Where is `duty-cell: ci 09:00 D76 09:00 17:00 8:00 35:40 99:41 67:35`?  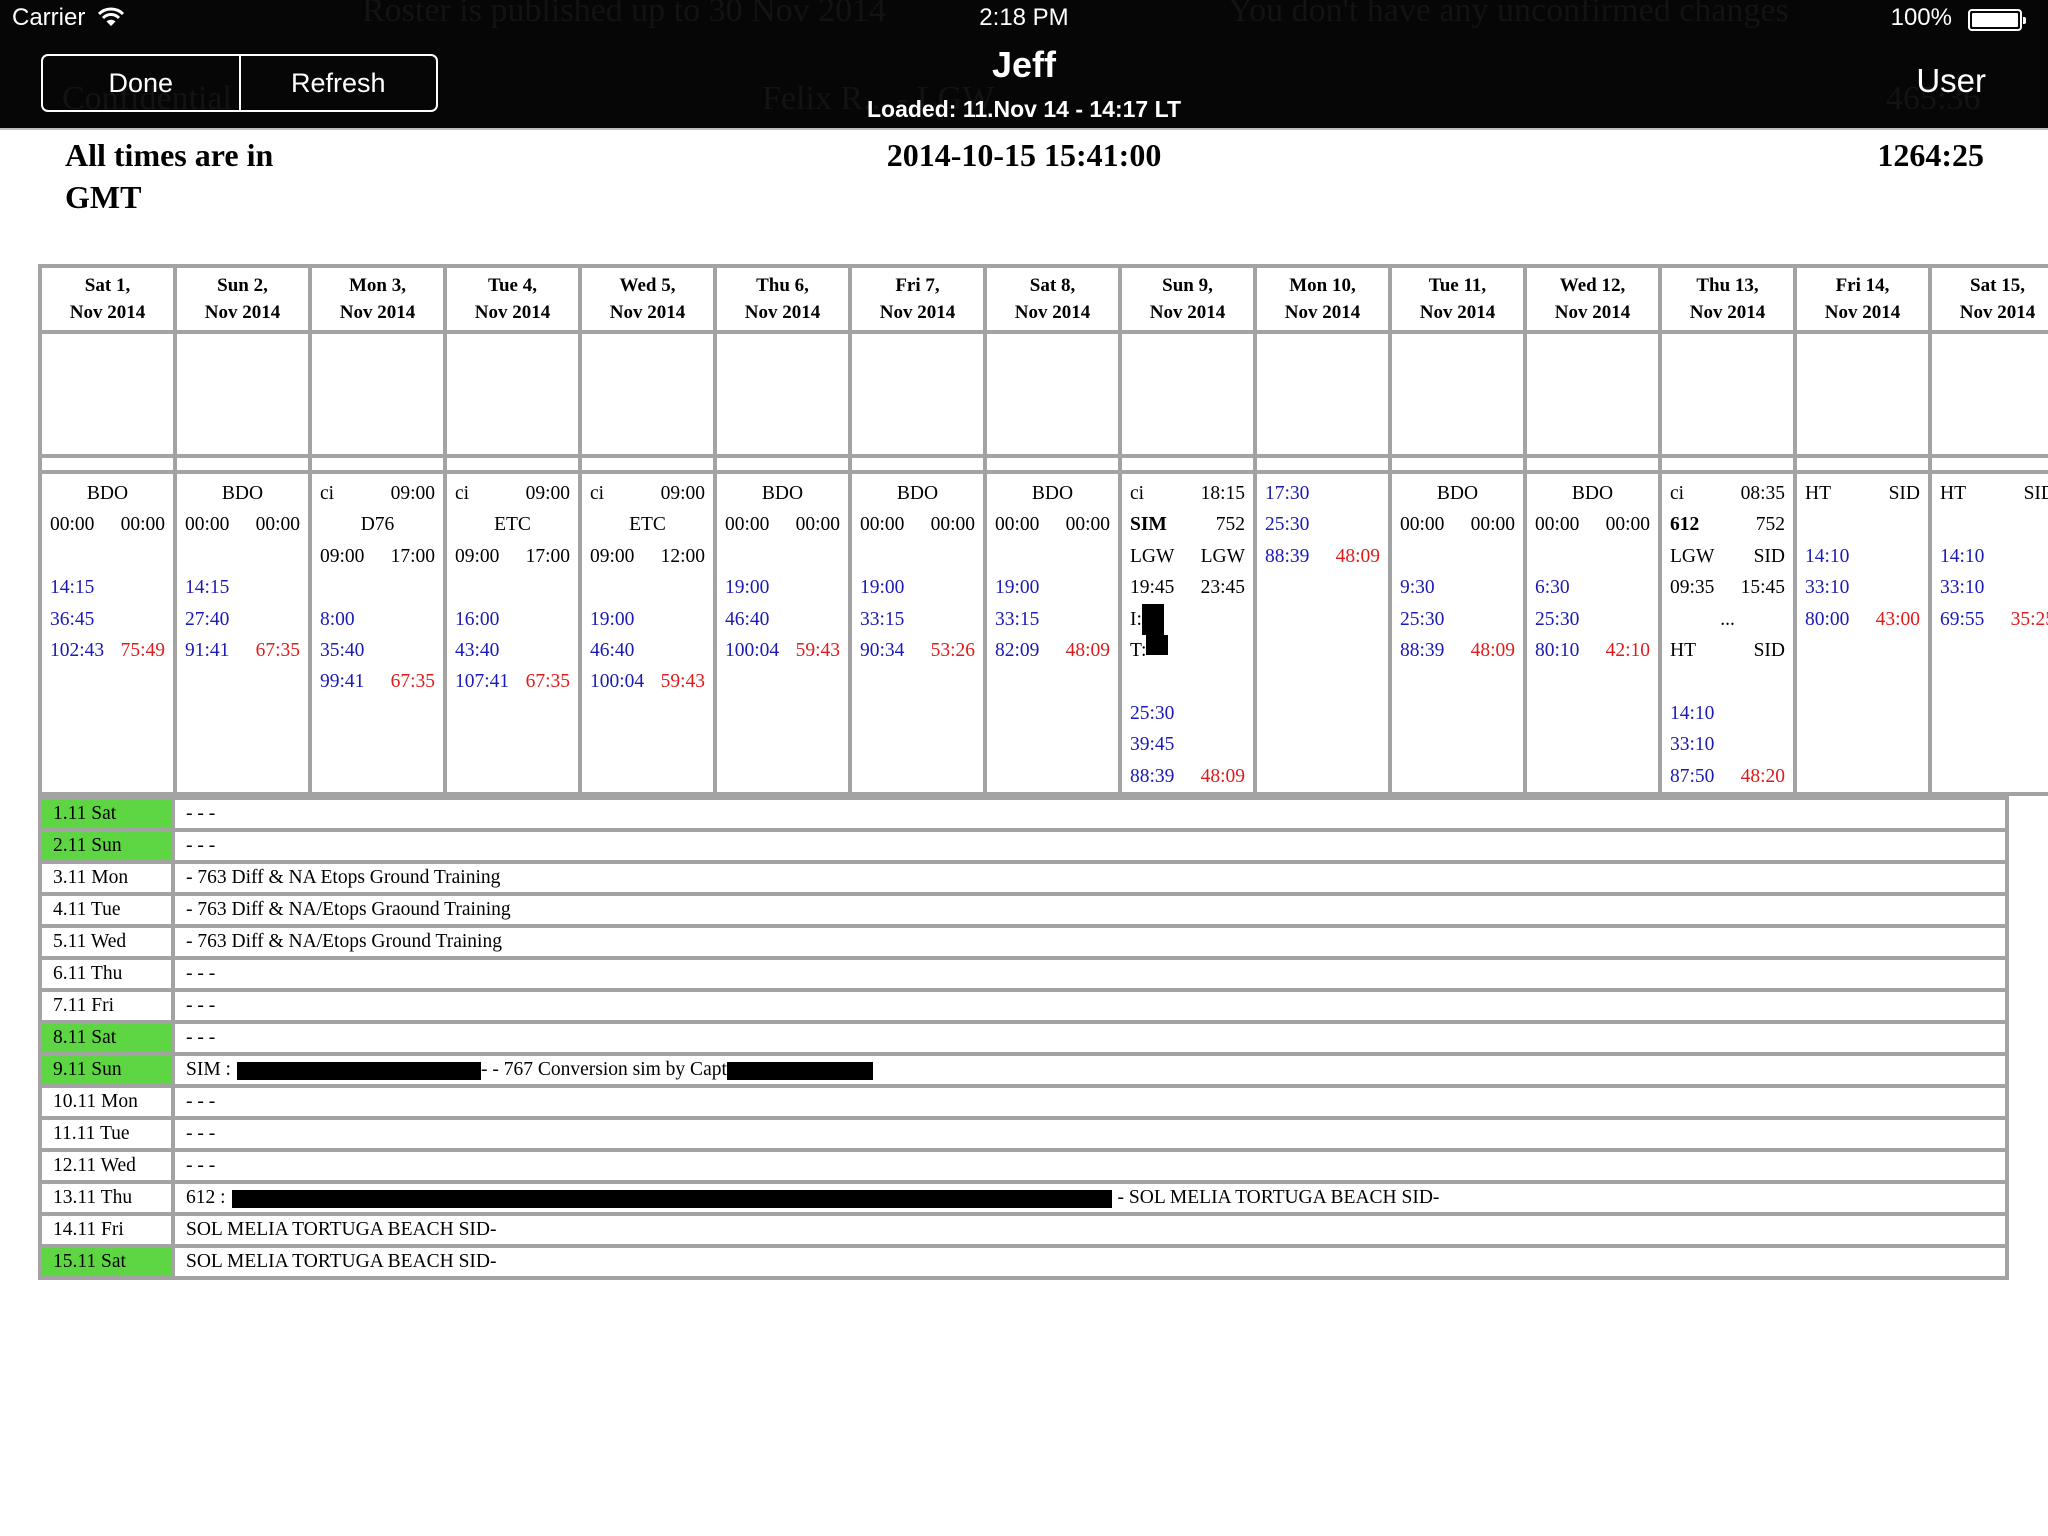
duty-cell: ci 09:00 D76 09:00 17:00 8:00 35:40 99:41 67:35 is located at coordinates (377, 633).